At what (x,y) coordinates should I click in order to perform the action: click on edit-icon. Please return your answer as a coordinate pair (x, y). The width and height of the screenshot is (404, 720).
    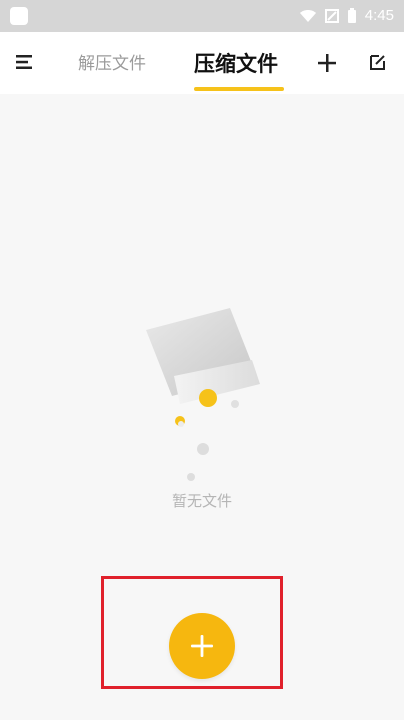
    Looking at the image, I should click on (378, 62).